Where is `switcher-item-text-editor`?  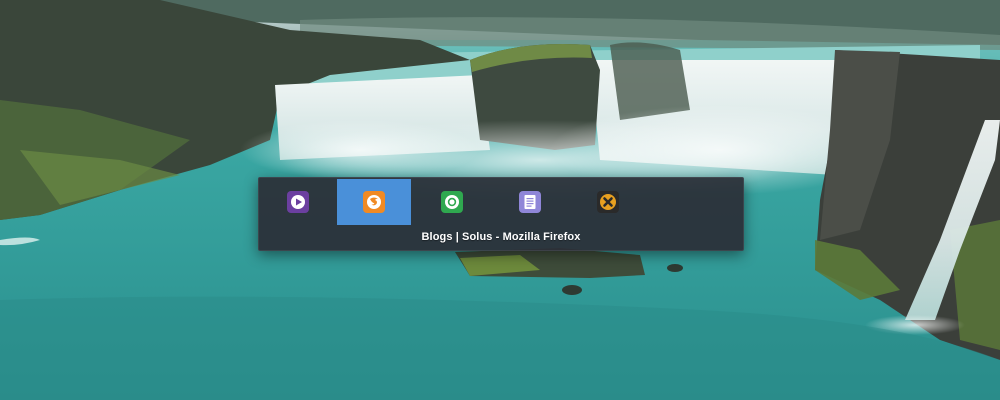 switcher-item-text-editor is located at coordinates (530, 202).